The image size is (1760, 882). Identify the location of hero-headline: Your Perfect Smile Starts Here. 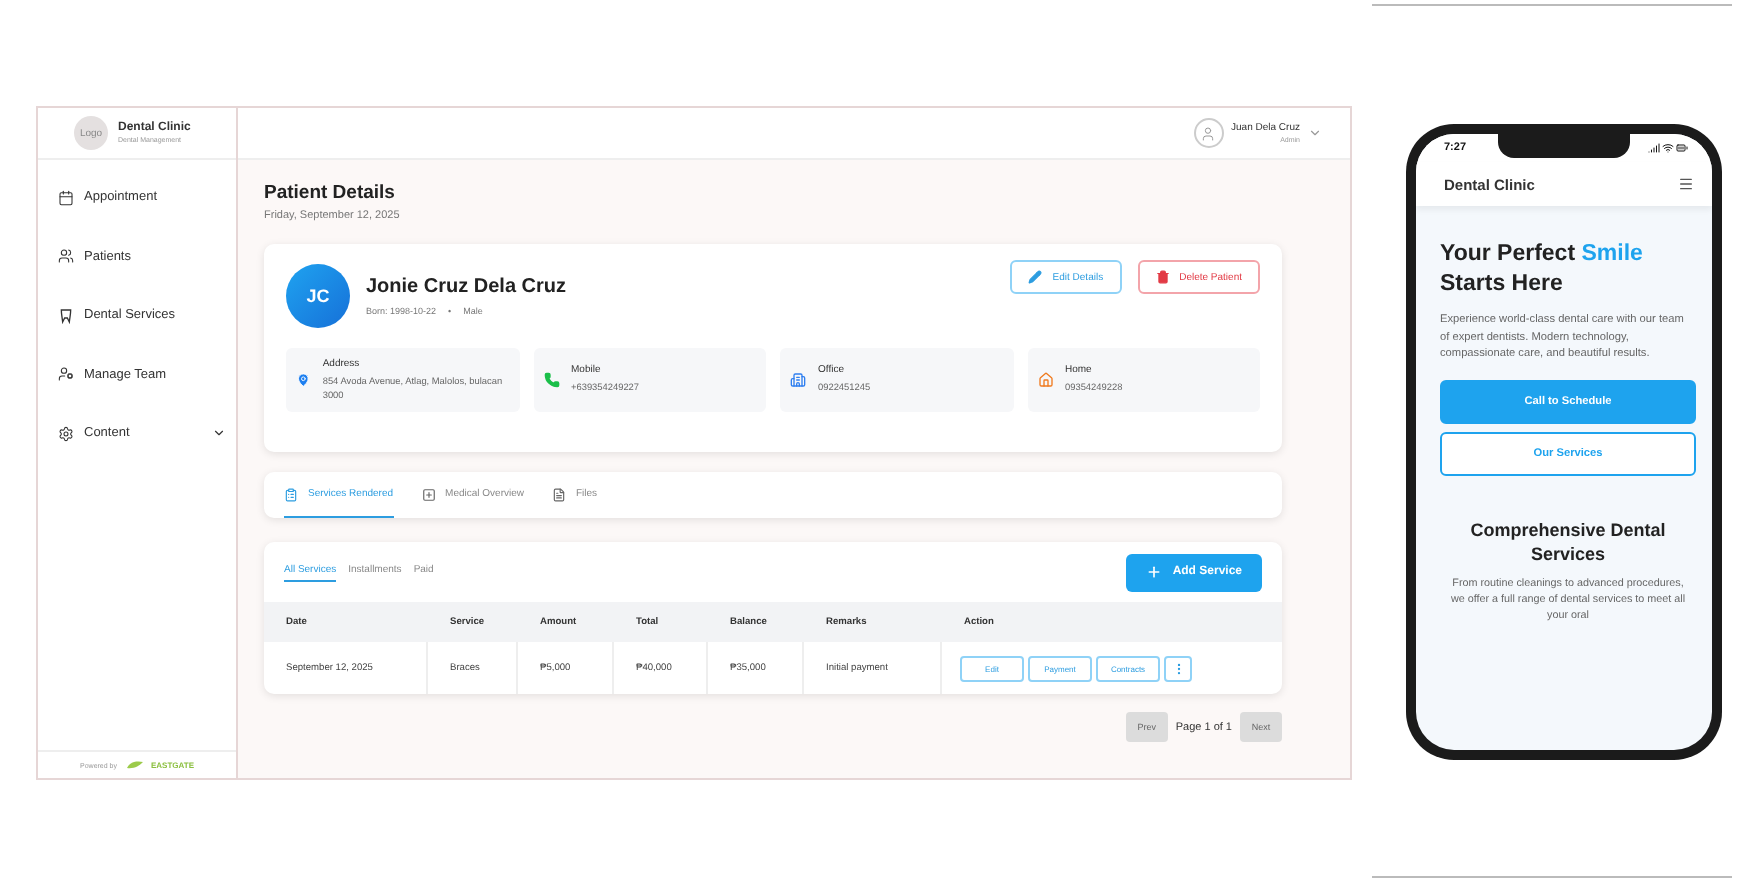
(1542, 270).